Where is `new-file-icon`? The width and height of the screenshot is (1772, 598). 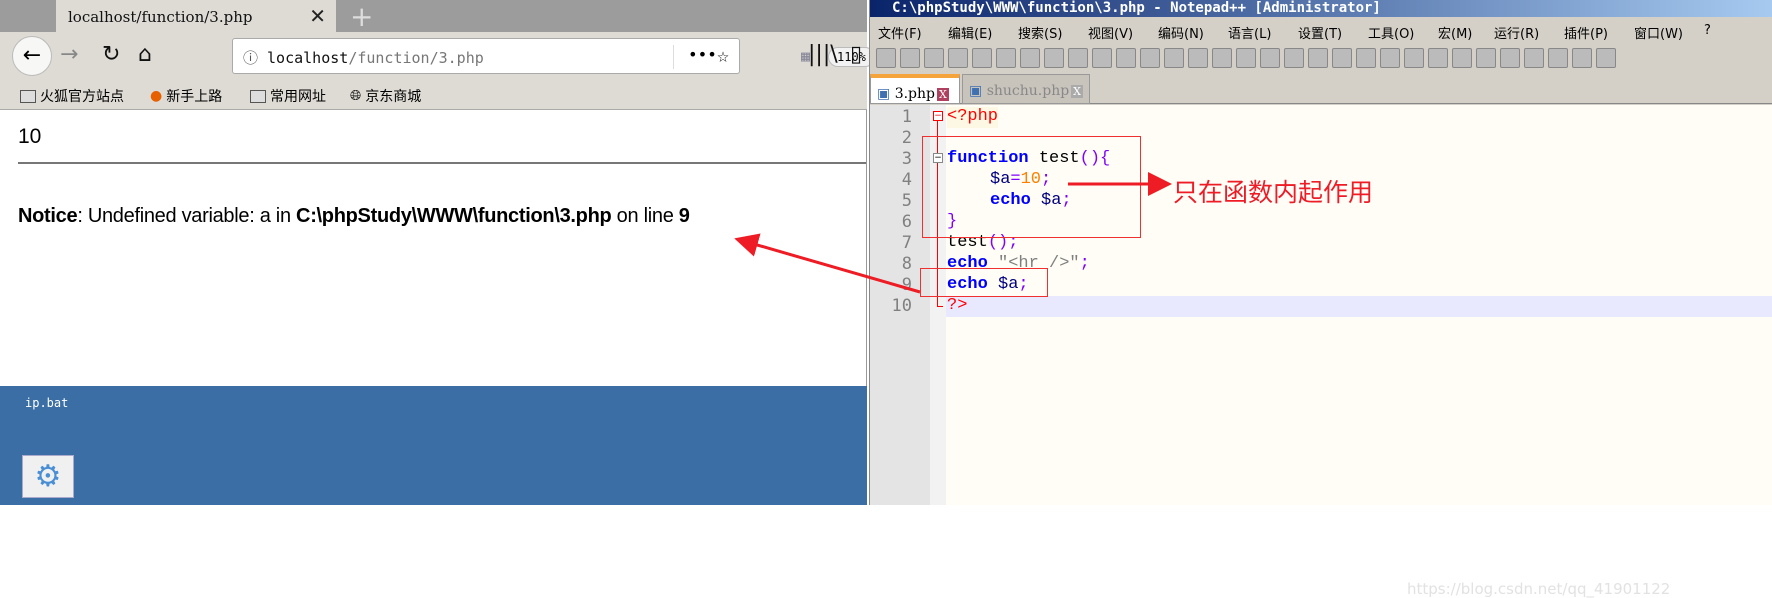 new-file-icon is located at coordinates (886, 58).